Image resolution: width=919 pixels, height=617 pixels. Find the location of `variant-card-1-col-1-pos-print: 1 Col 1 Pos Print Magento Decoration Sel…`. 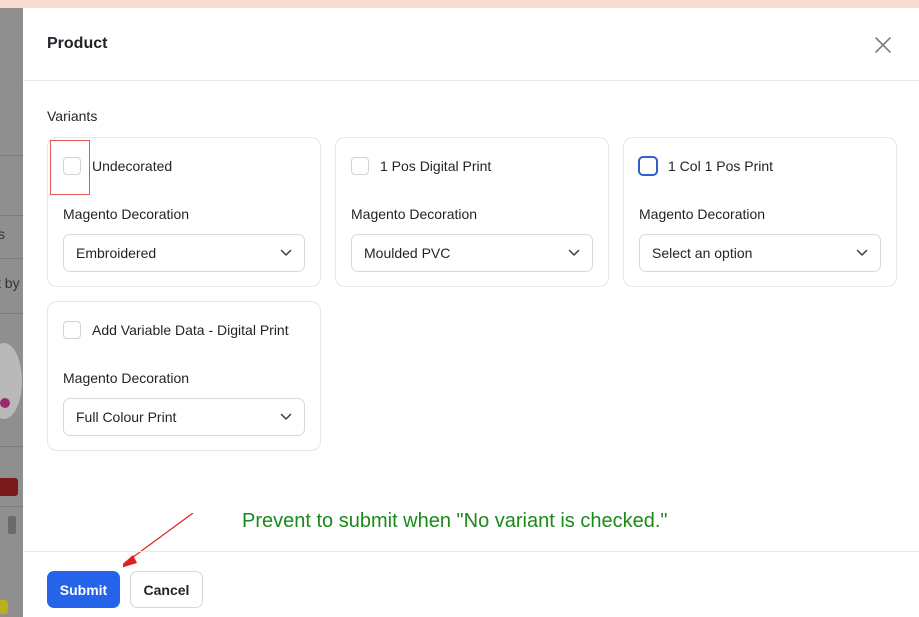

variant-card-1-col-1-pos-print: 1 Col 1 Pos Print Magento Decoration Sel… is located at coordinates (760, 212).